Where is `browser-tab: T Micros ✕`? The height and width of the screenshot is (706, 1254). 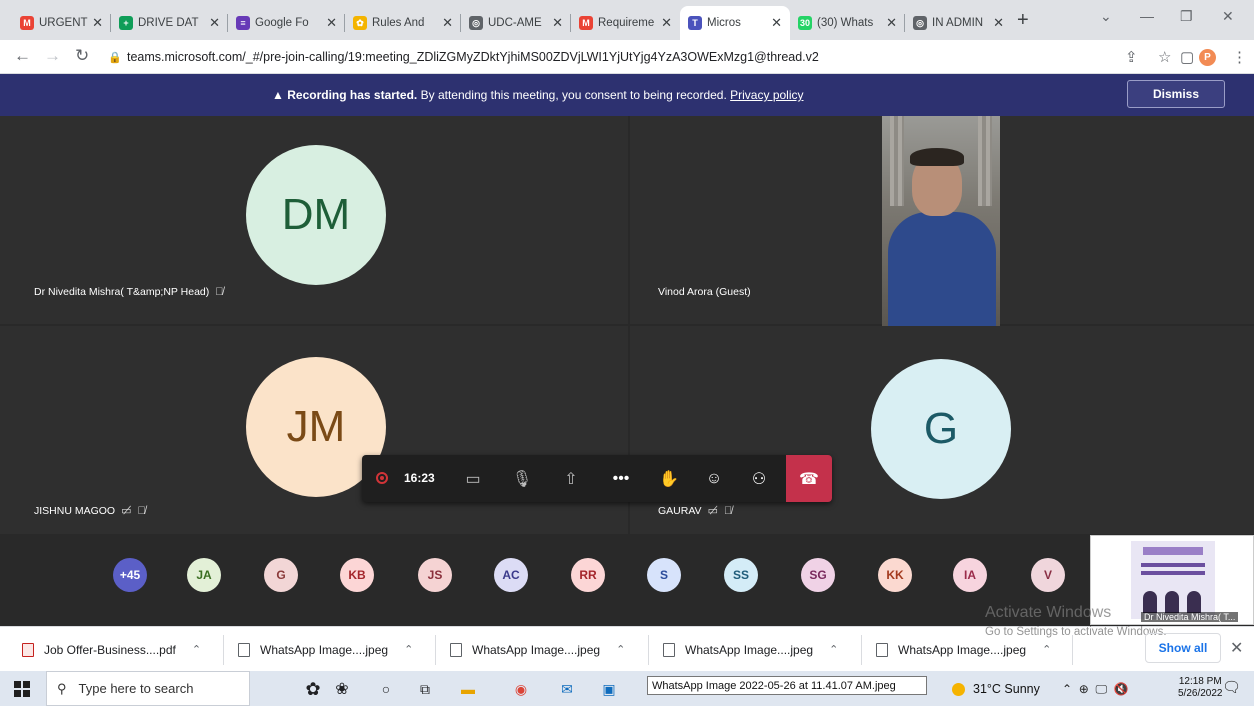
browser-tab: T Micros ✕ is located at coordinates (735, 23).